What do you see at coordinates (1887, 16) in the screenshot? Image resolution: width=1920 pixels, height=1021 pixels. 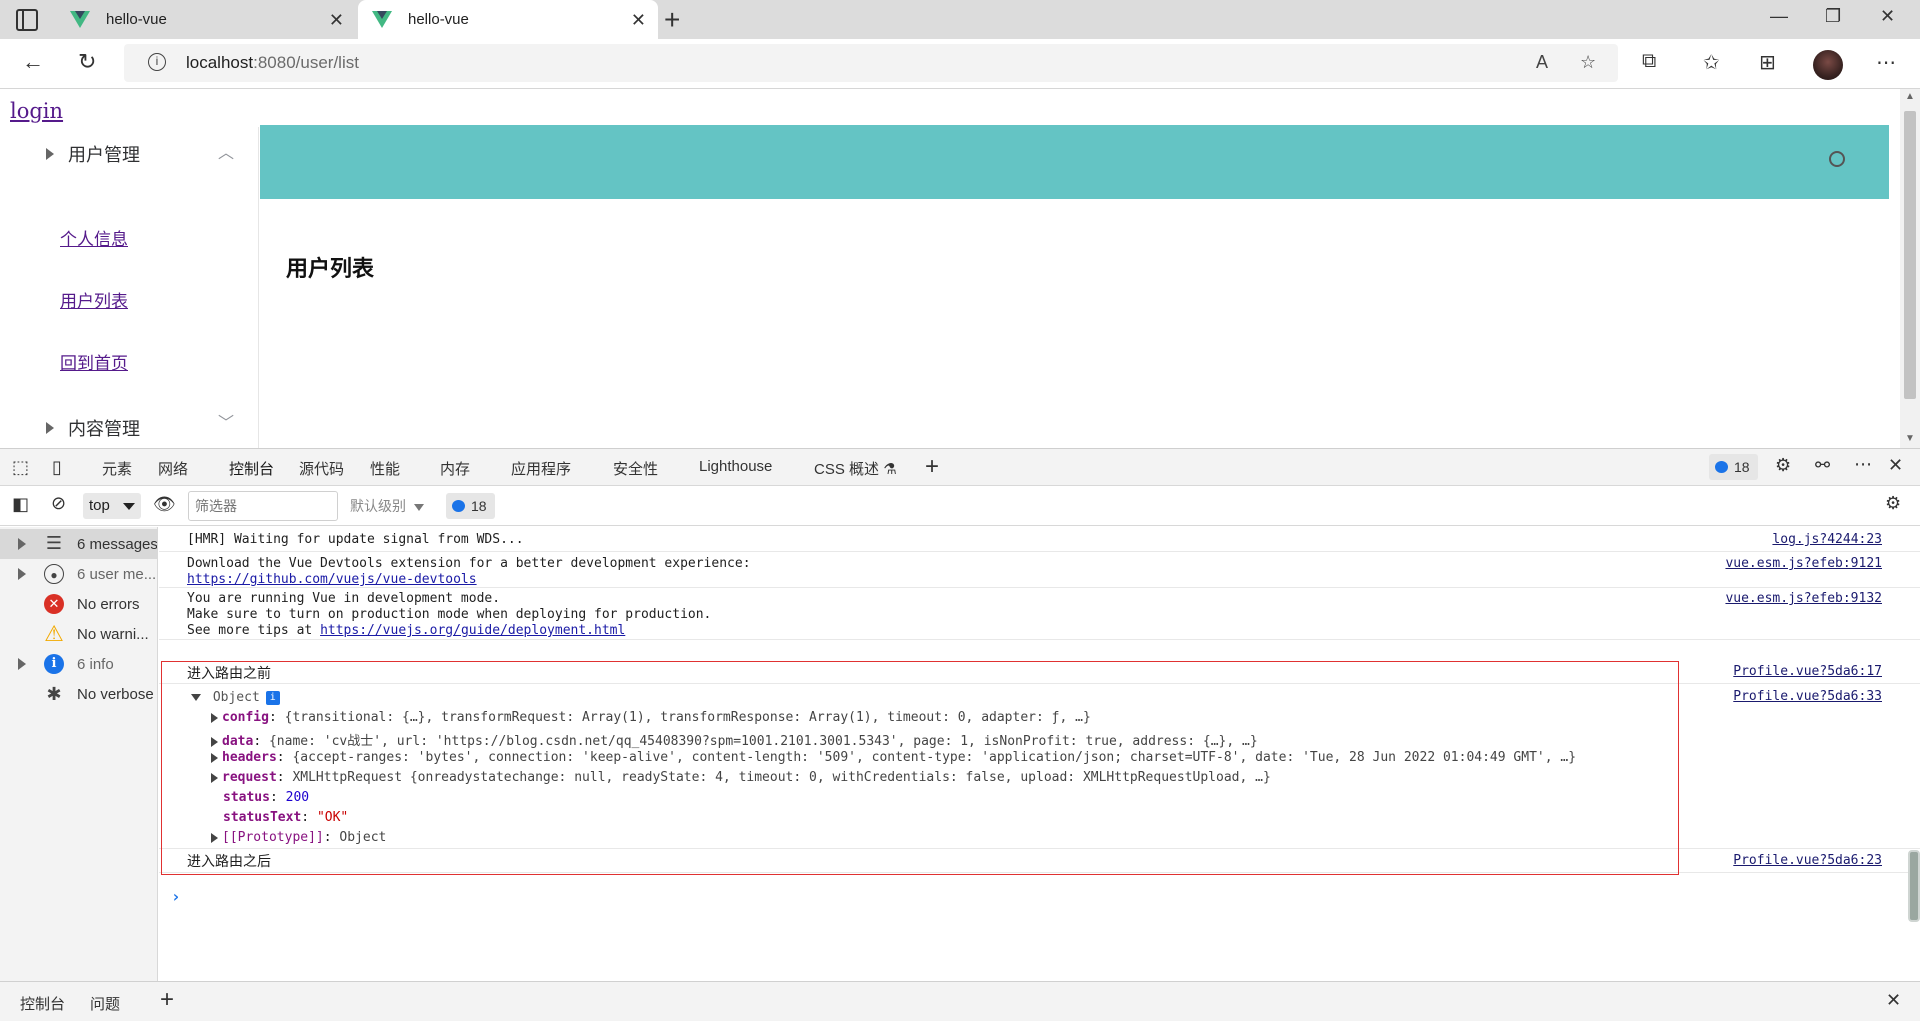 I see `window-close-icon: ✕` at bounding box center [1887, 16].